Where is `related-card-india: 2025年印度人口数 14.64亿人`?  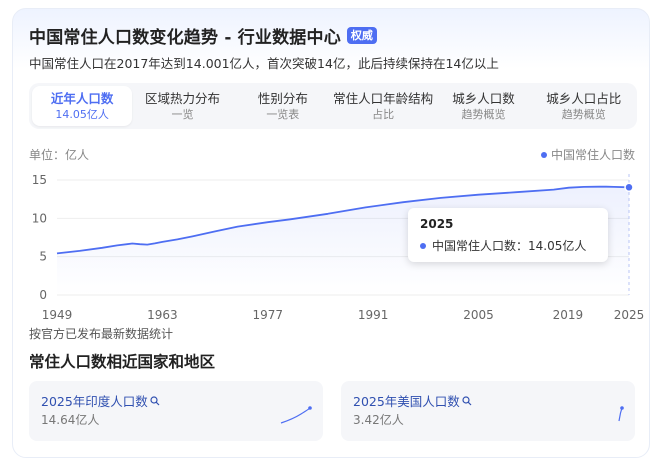 related-card-india: 2025年印度人口数 14.64亿人 is located at coordinates (176, 411).